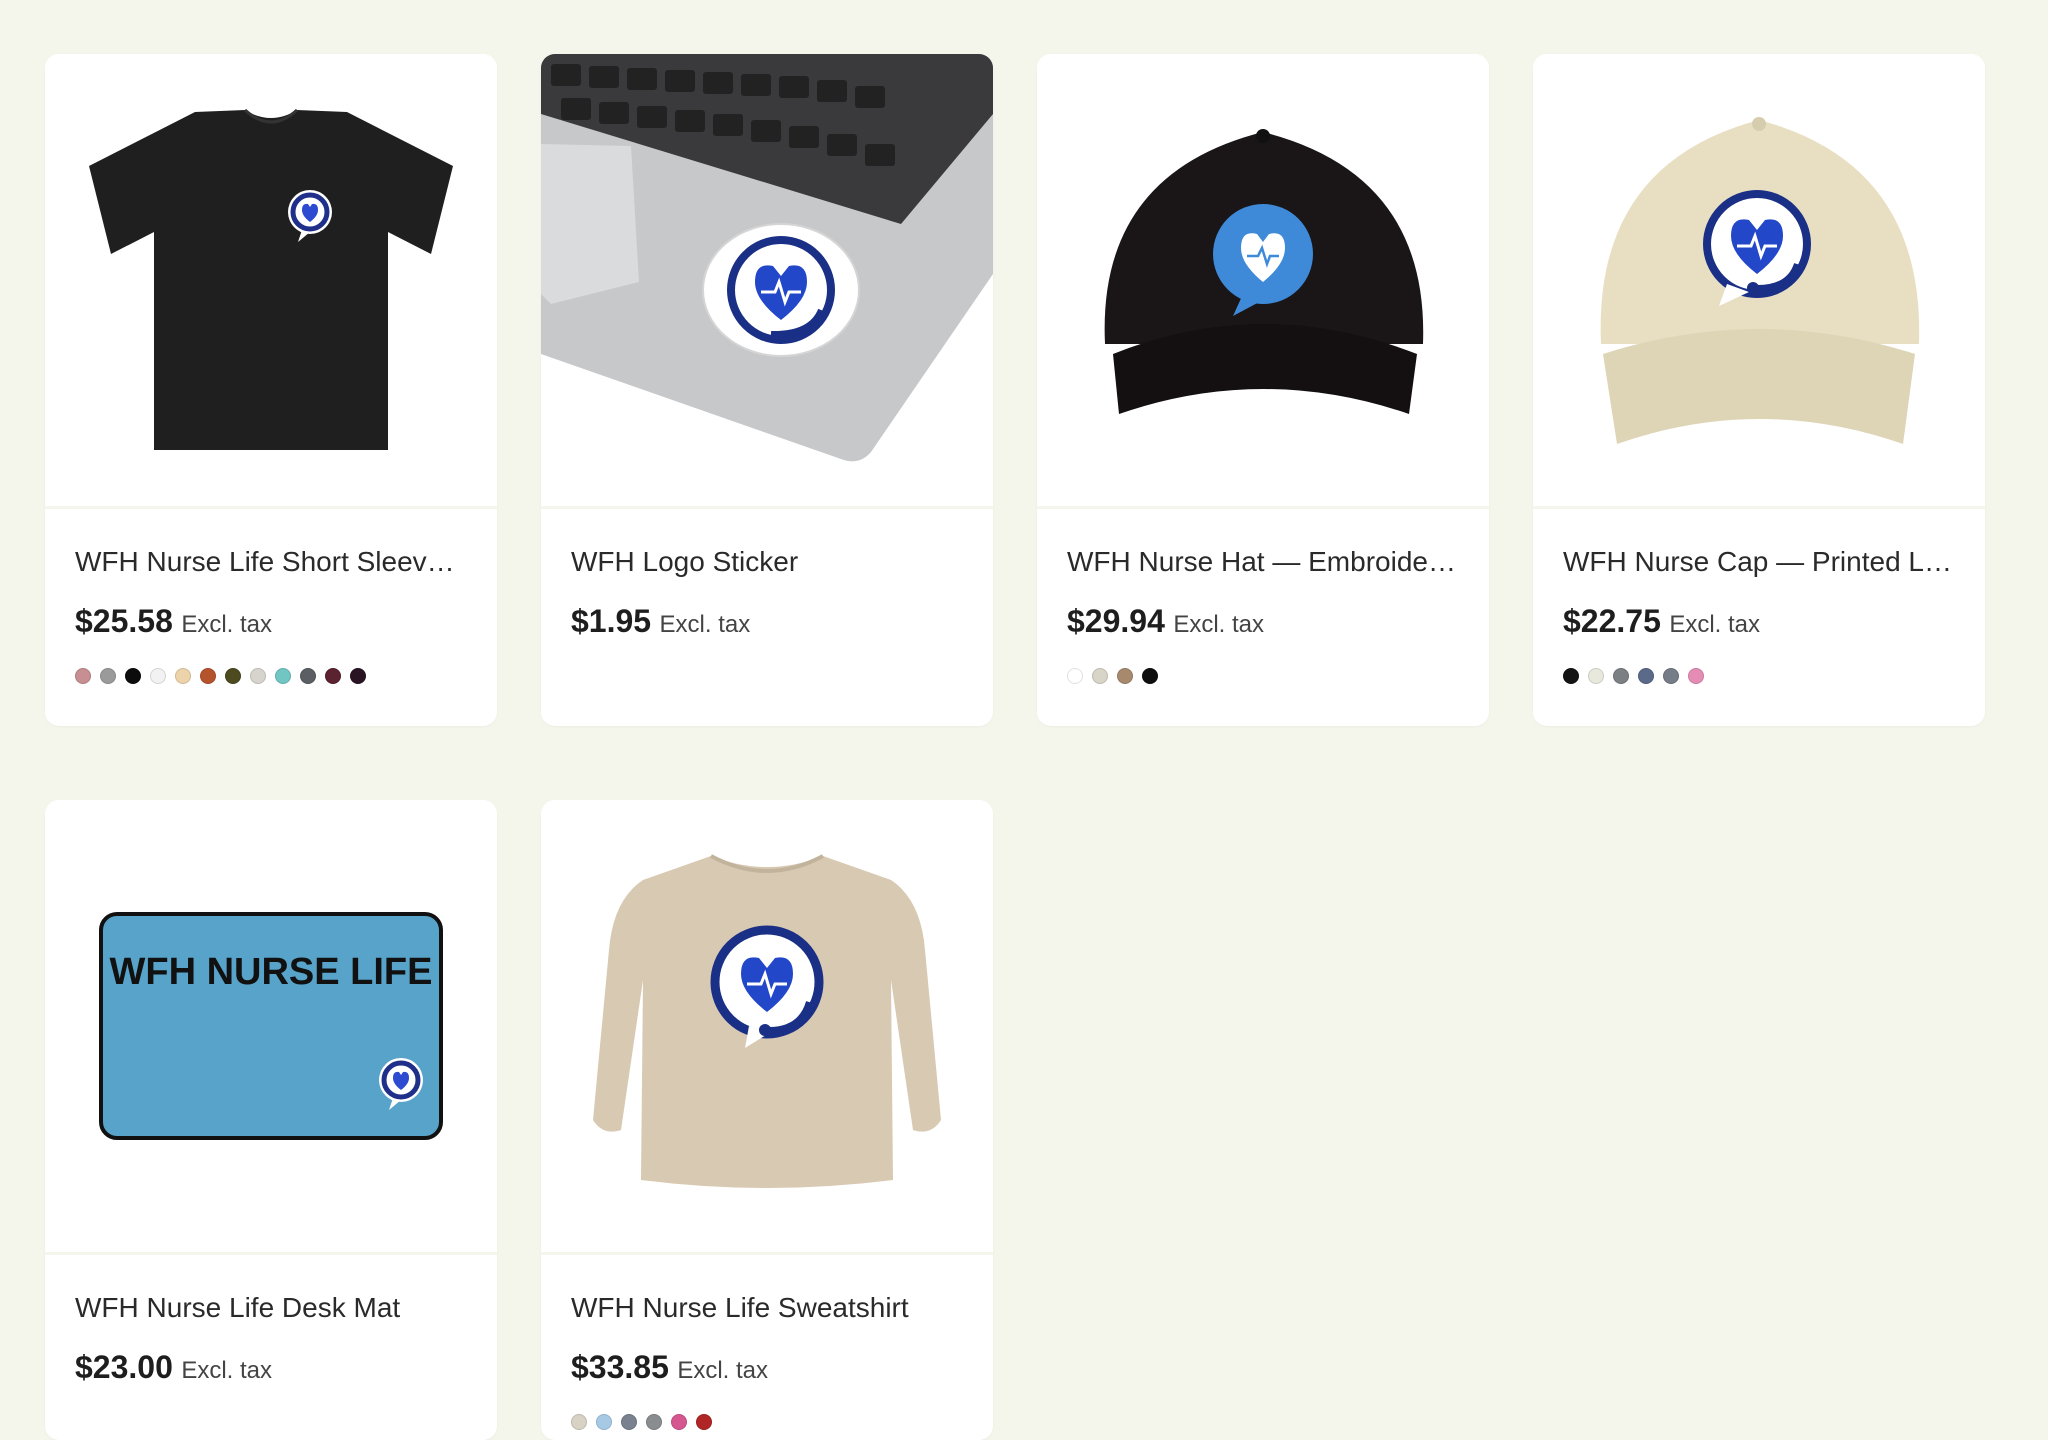  What do you see at coordinates (620, 1367) in the screenshot?
I see `product-price: $33.85` at bounding box center [620, 1367].